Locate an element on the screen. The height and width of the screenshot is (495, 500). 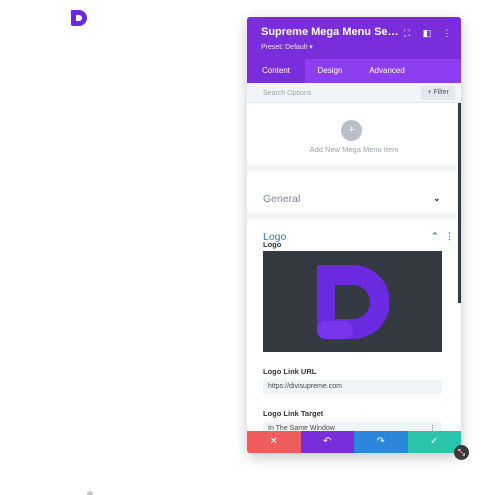
chevron-down-icon: ⌄ is located at coordinates (437, 198).